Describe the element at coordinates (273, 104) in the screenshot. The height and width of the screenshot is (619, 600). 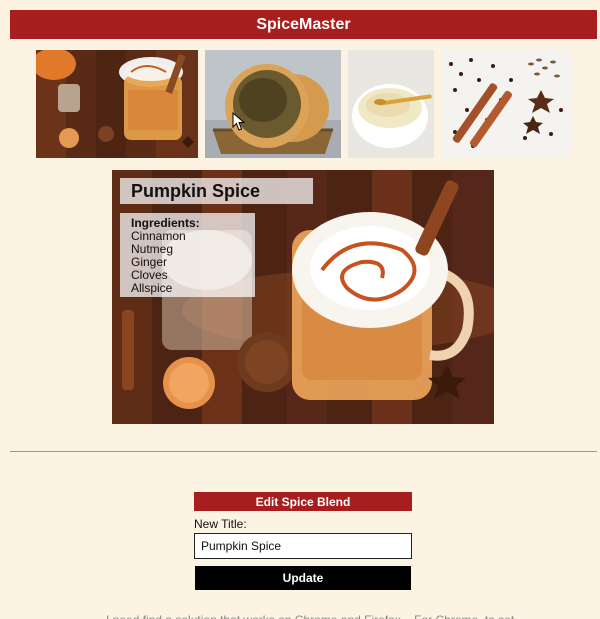
I see `thumbnail-zaatar-flatbread` at that location.